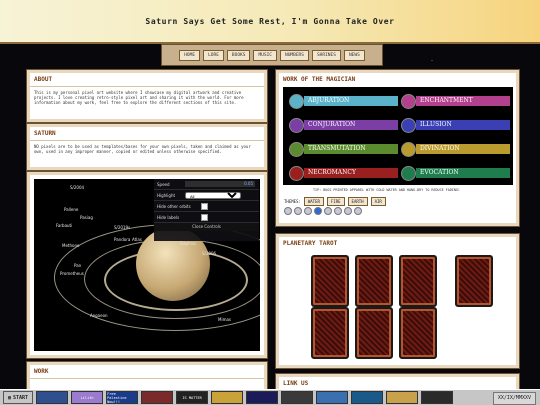 The height and width of the screenshot is (405, 540). Describe the element at coordinates (326, 55) in the screenshot. I see `nav-shrines: SHRINES` at that location.